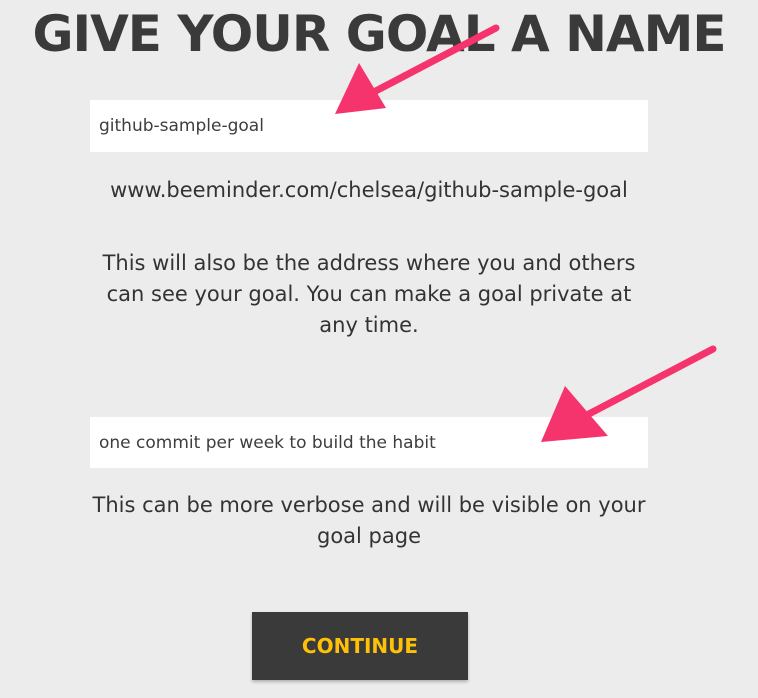  Describe the element at coordinates (379, 34) in the screenshot. I see `page-title: GIVE YOUR GOAL A NAME` at that location.